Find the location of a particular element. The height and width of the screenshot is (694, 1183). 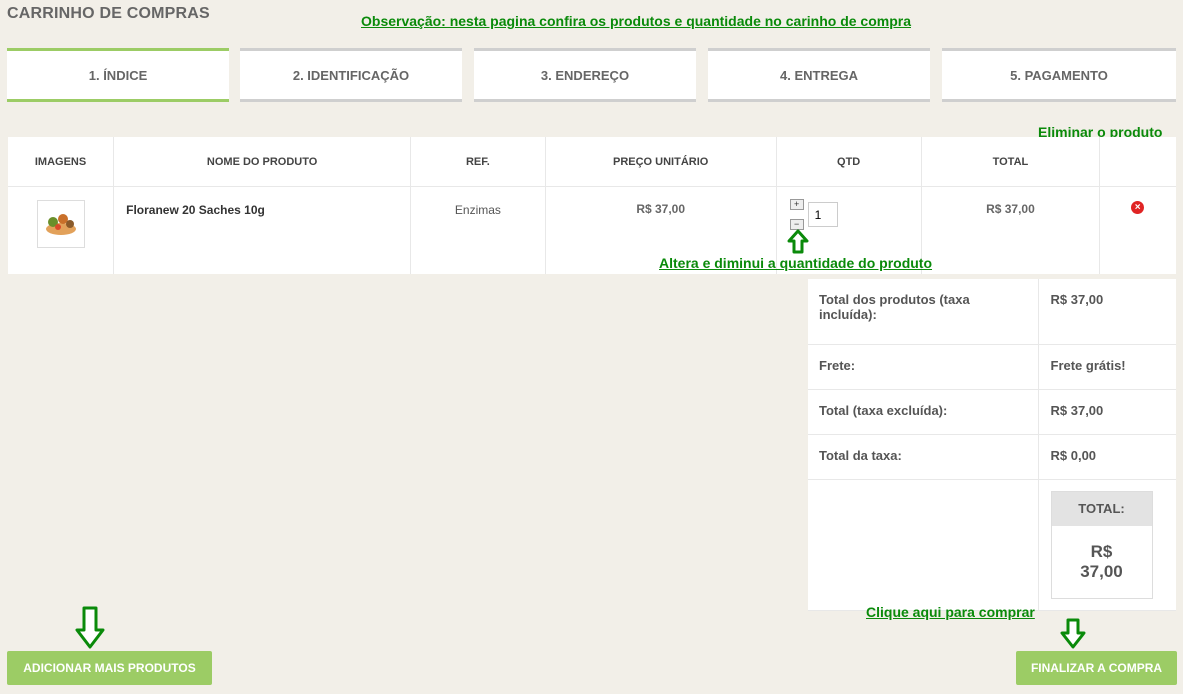

buy-hint: Clique aqui para comprar is located at coordinates (950, 612).